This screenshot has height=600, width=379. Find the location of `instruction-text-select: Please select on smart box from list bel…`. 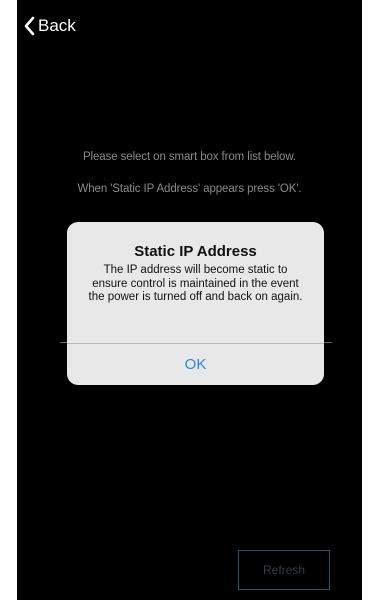

instruction-text-select: Please select on smart box from list bel… is located at coordinates (189, 157).